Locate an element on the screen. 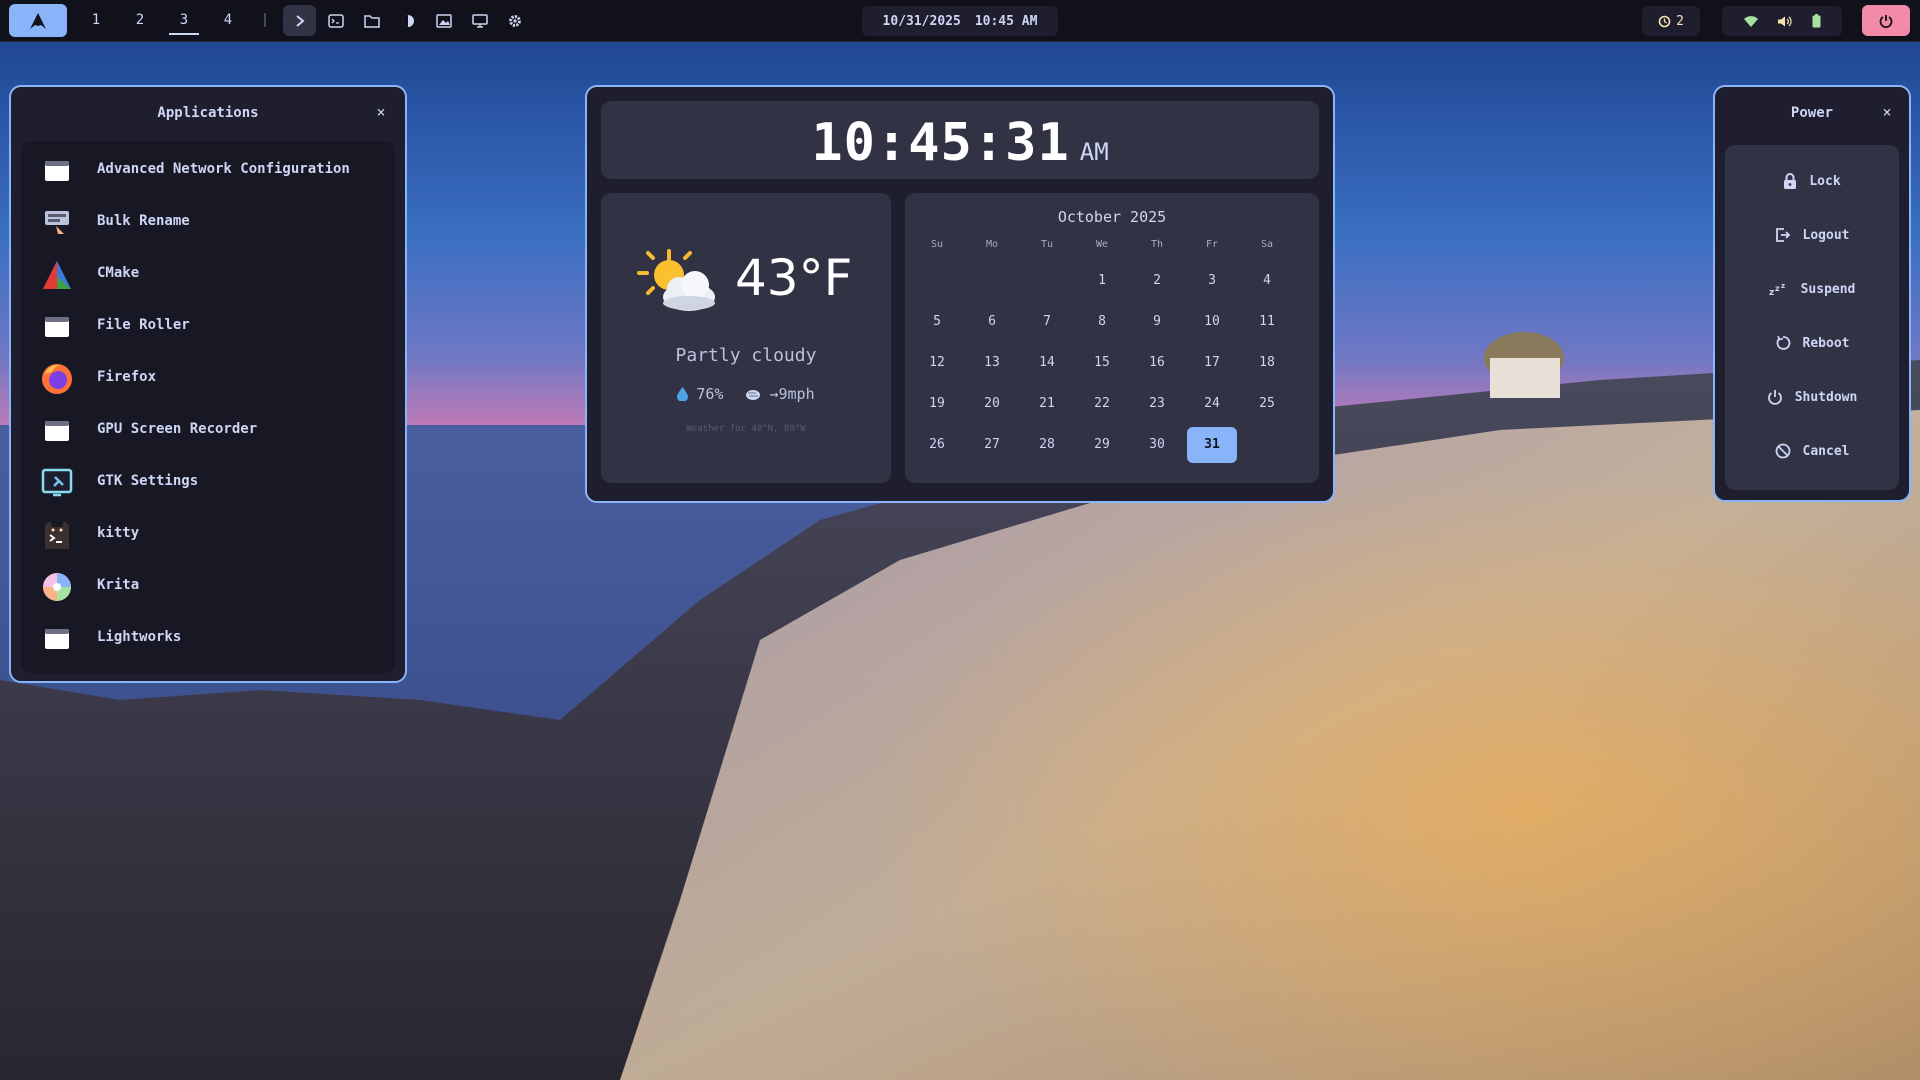 This screenshot has height=1080, width=1920. clock-ampm: AM is located at coordinates (1094, 152).